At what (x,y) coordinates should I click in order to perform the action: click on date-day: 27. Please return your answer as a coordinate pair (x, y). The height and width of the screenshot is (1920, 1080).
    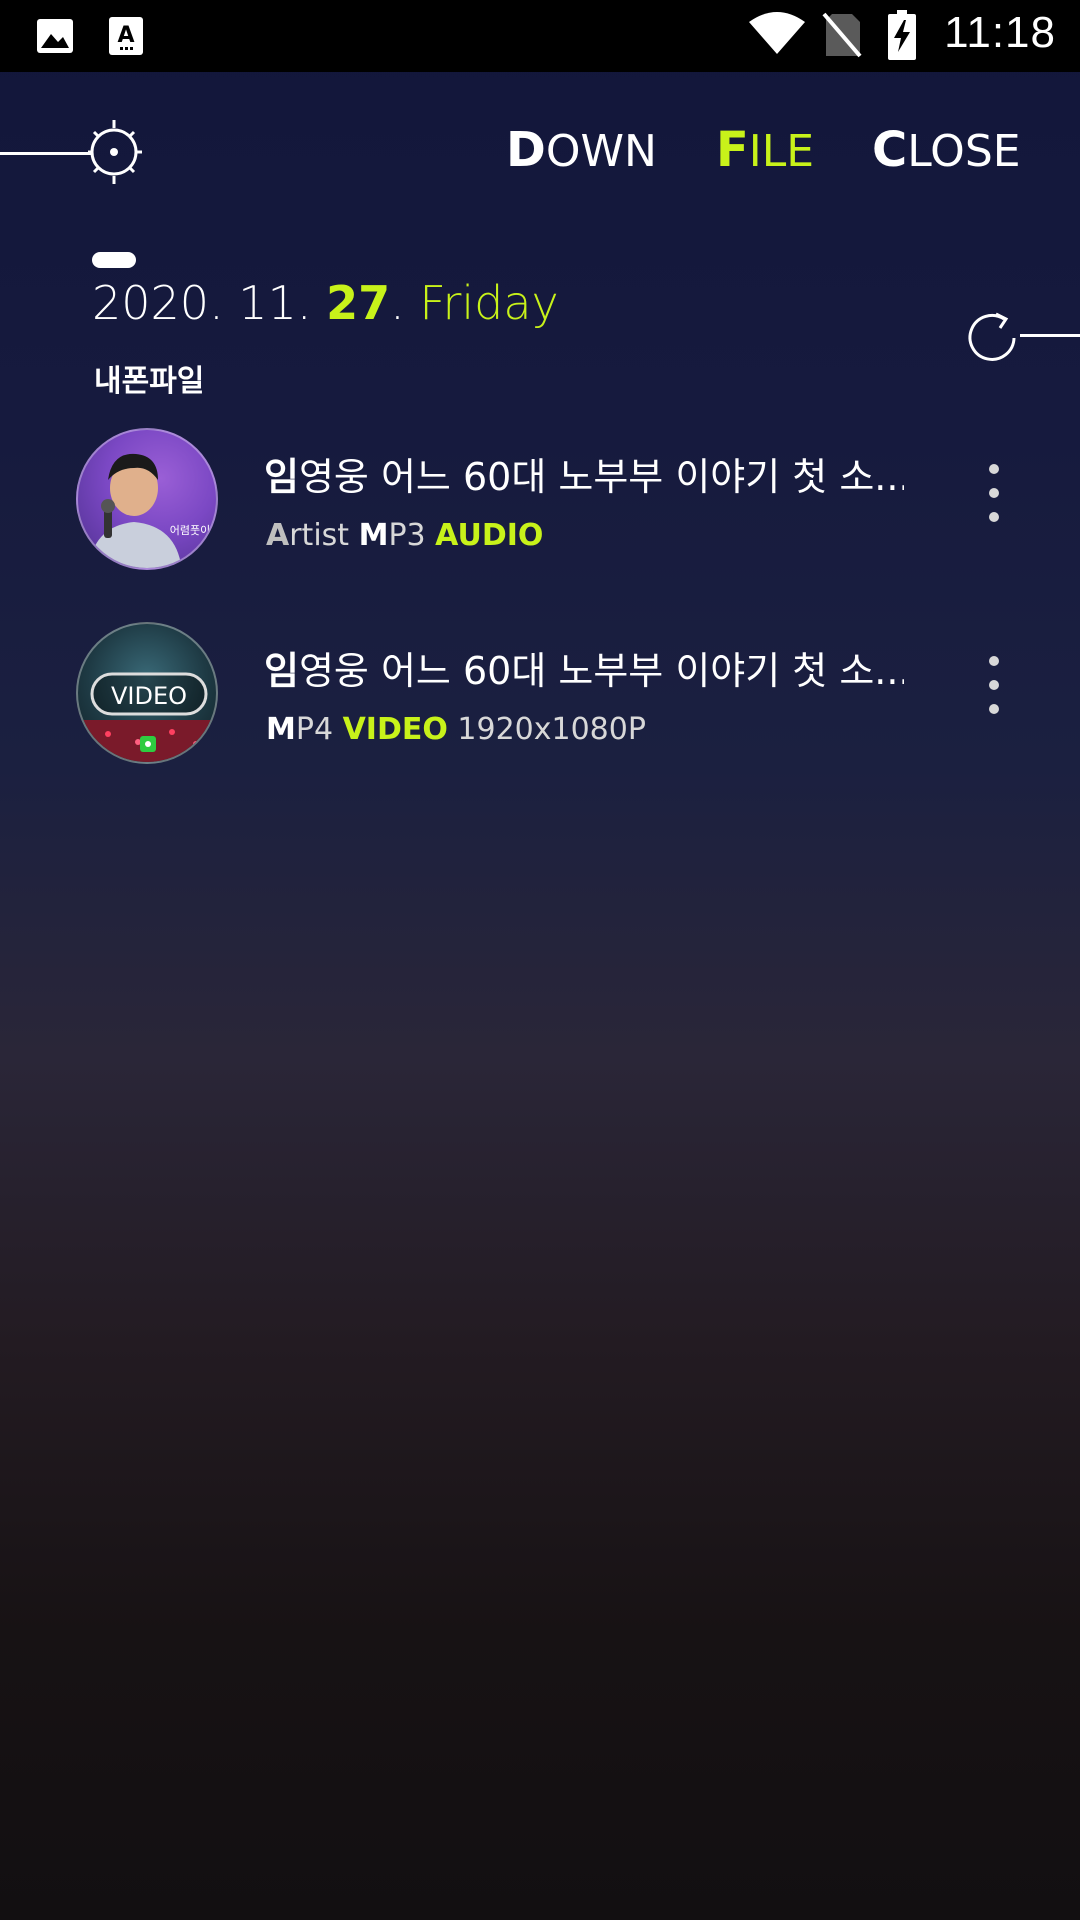
    Looking at the image, I should click on (358, 303).